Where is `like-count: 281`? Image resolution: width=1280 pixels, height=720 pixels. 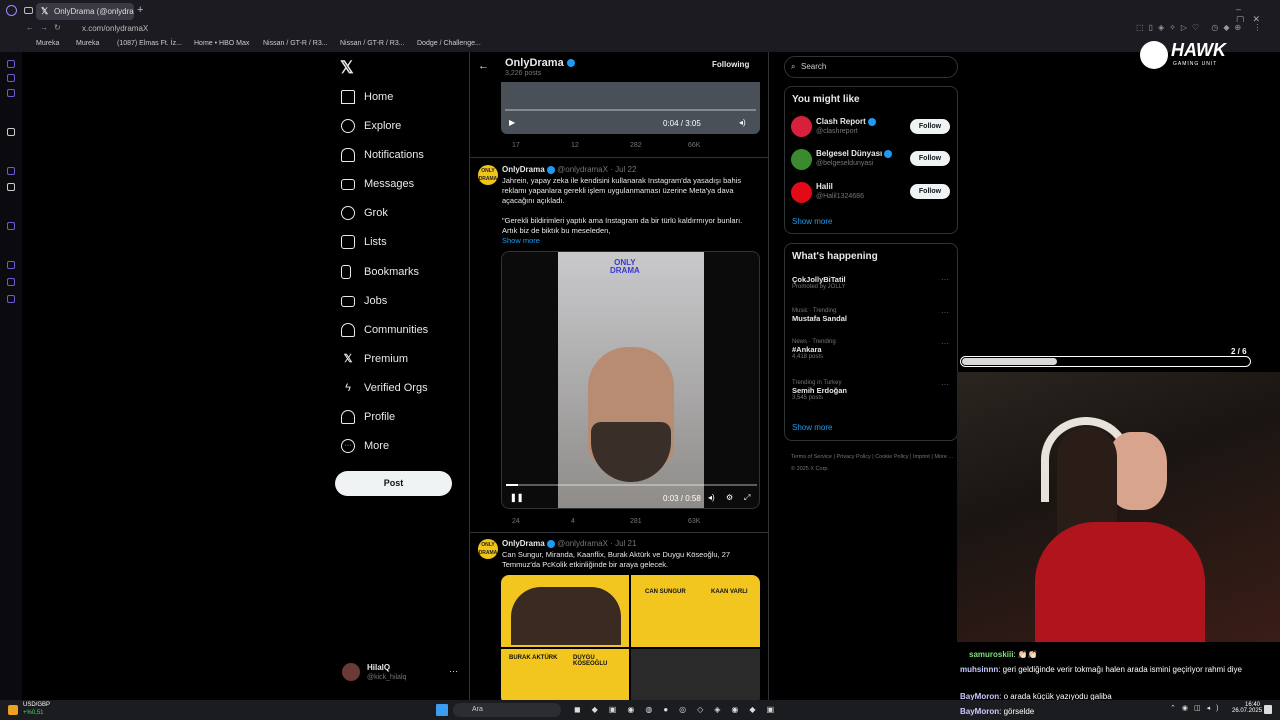
like-count: 281 is located at coordinates (636, 521).